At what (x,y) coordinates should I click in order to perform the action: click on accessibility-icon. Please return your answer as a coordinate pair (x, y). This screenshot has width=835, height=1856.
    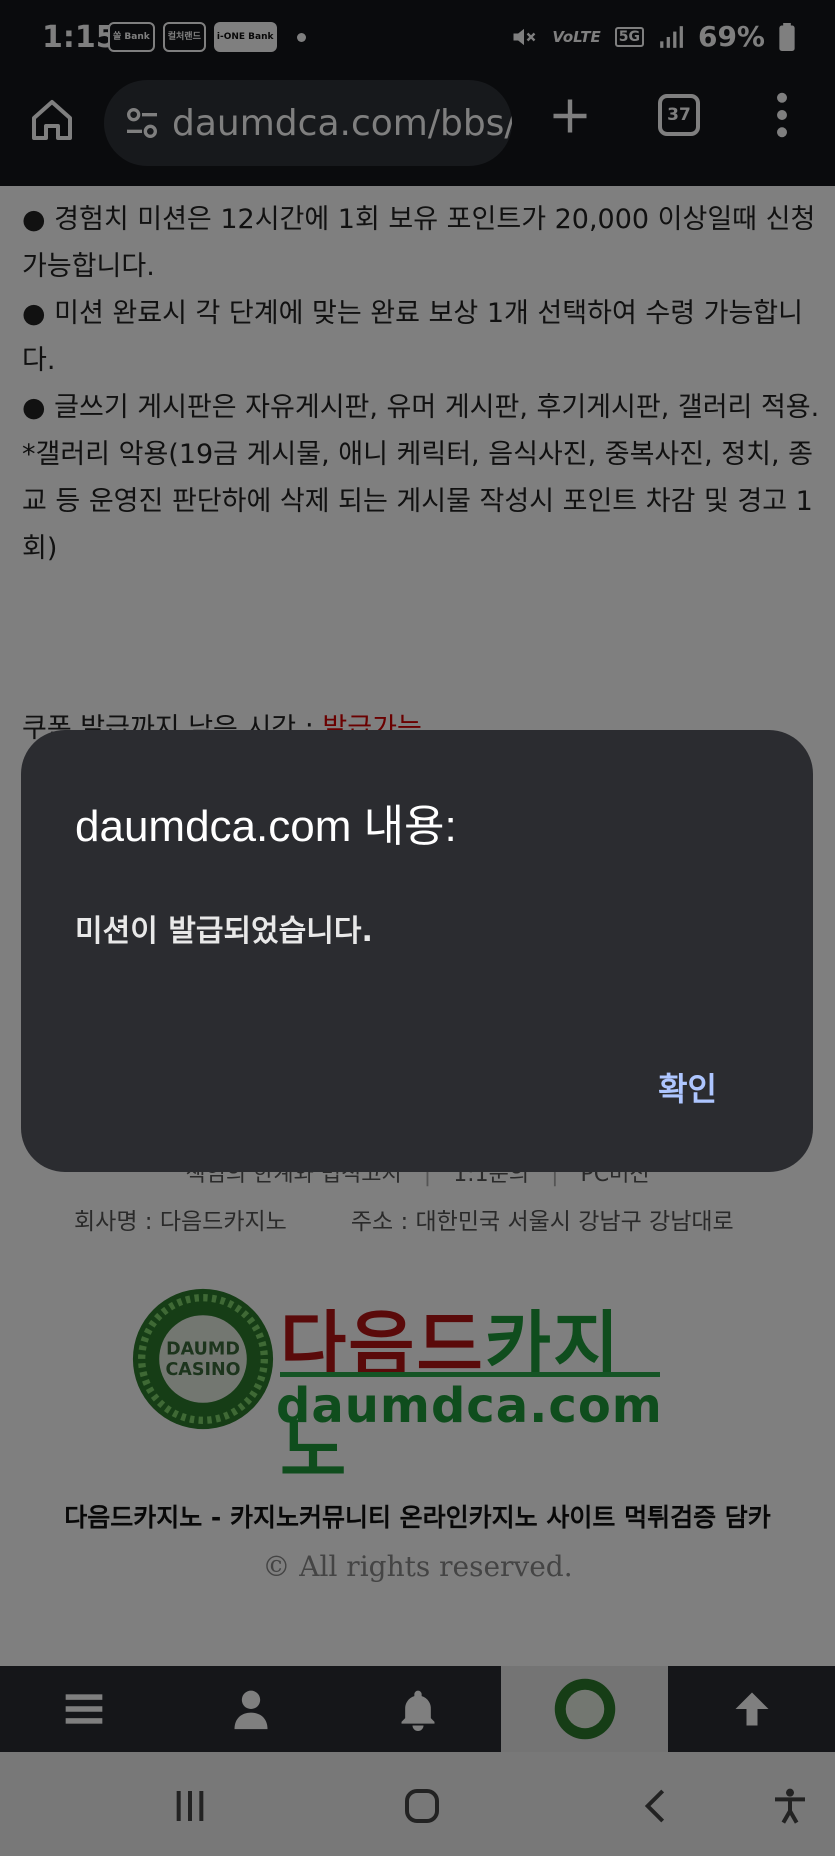
    Looking at the image, I should click on (790, 1806).